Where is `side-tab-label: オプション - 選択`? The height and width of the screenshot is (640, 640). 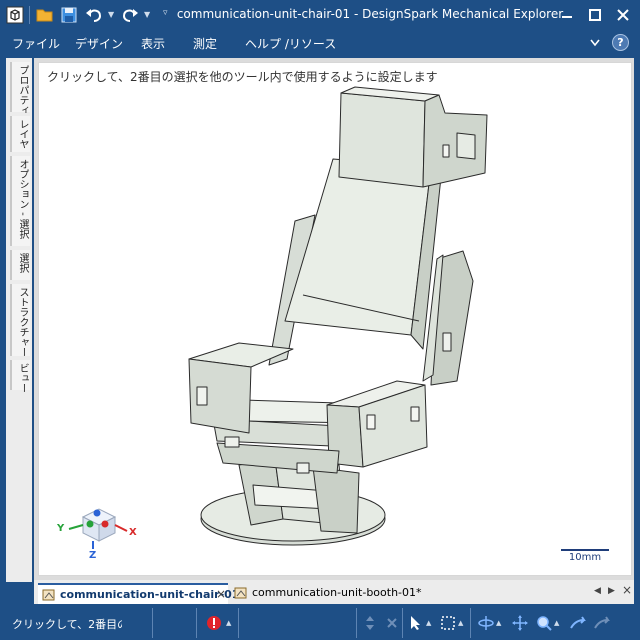
side-tab-label: オプション - 選択 is located at coordinates (22, 199).